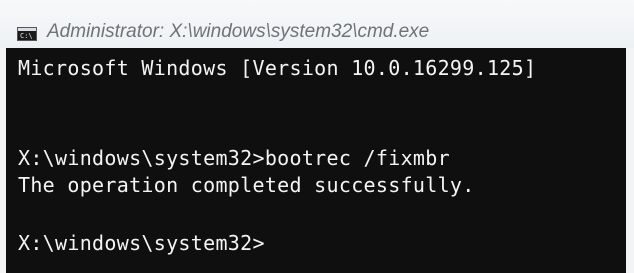 The image size is (634, 273). I want to click on cmd-icon-prompt-glyph: C:\, so click(26, 36).